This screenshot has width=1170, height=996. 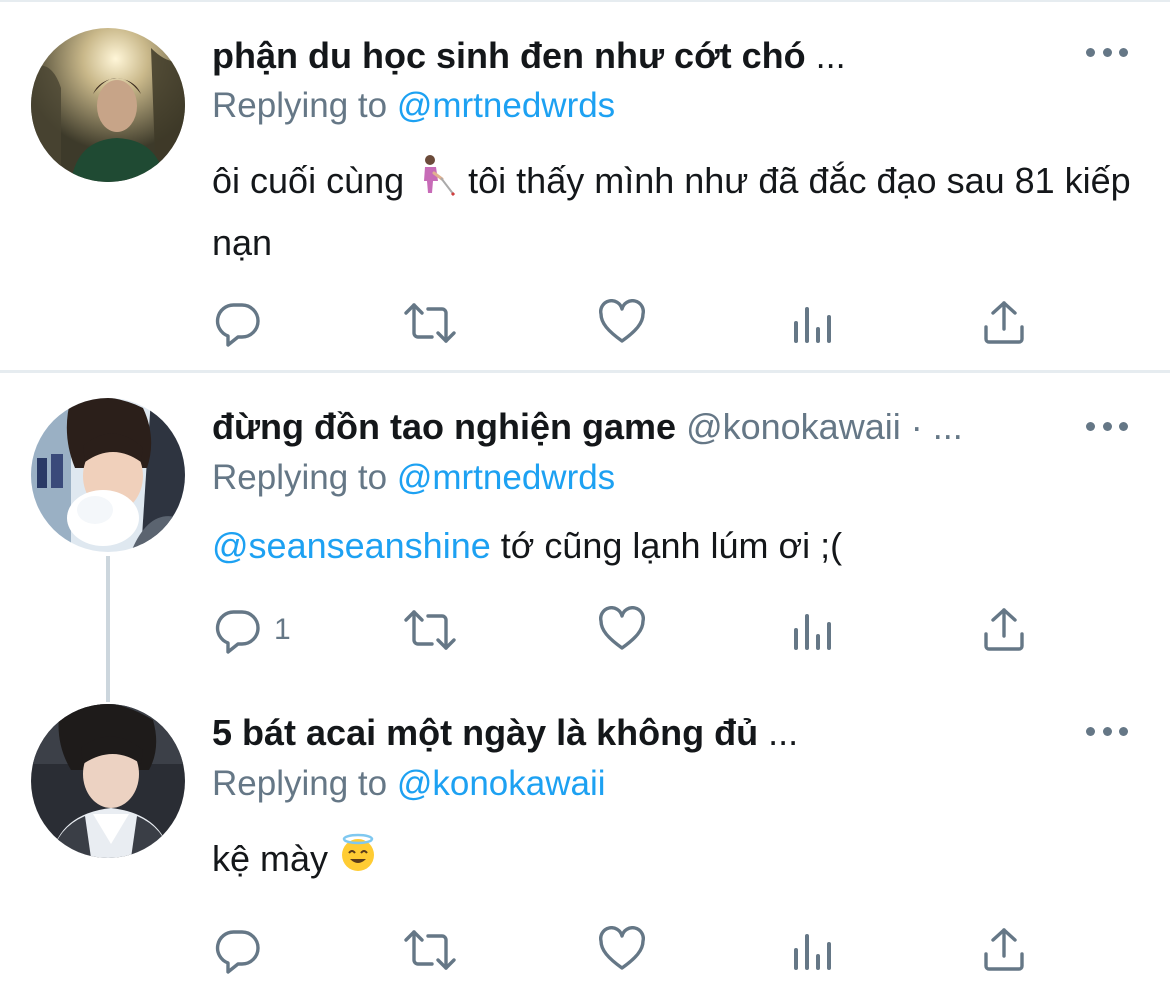 What do you see at coordinates (501, 783) in the screenshot?
I see `replying-mention-link: @konokawaii` at bounding box center [501, 783].